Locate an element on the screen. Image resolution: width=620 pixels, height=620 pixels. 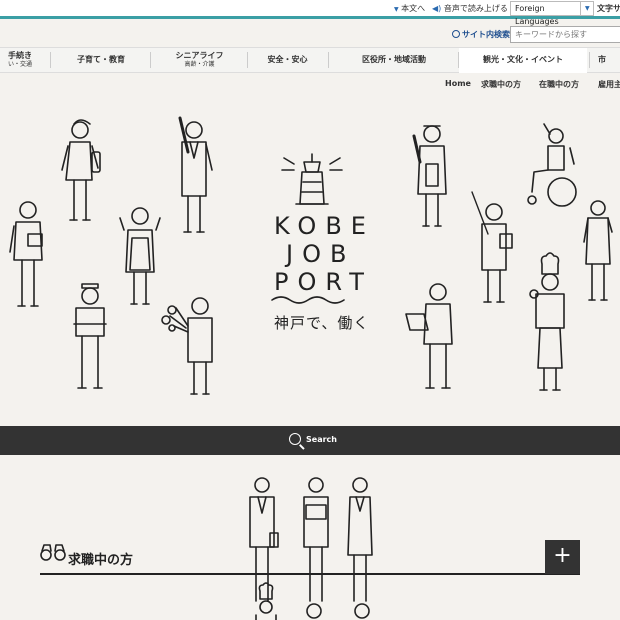
skip-to-content-link: ▼ 本文へ is located at coordinates (409, 8).